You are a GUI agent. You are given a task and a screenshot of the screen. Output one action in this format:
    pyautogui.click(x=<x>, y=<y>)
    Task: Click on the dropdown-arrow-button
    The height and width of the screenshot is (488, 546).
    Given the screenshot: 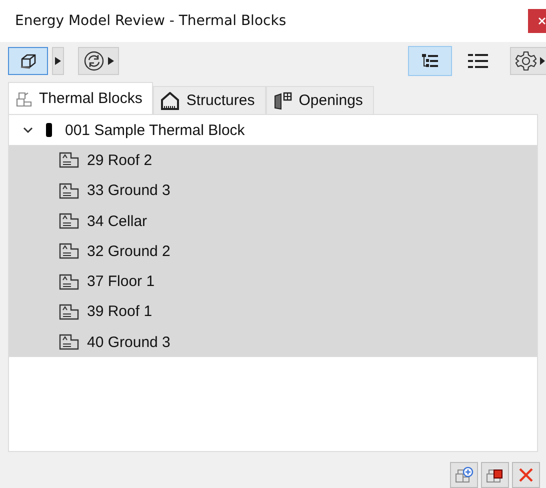 What is the action you would take?
    pyautogui.click(x=58, y=61)
    